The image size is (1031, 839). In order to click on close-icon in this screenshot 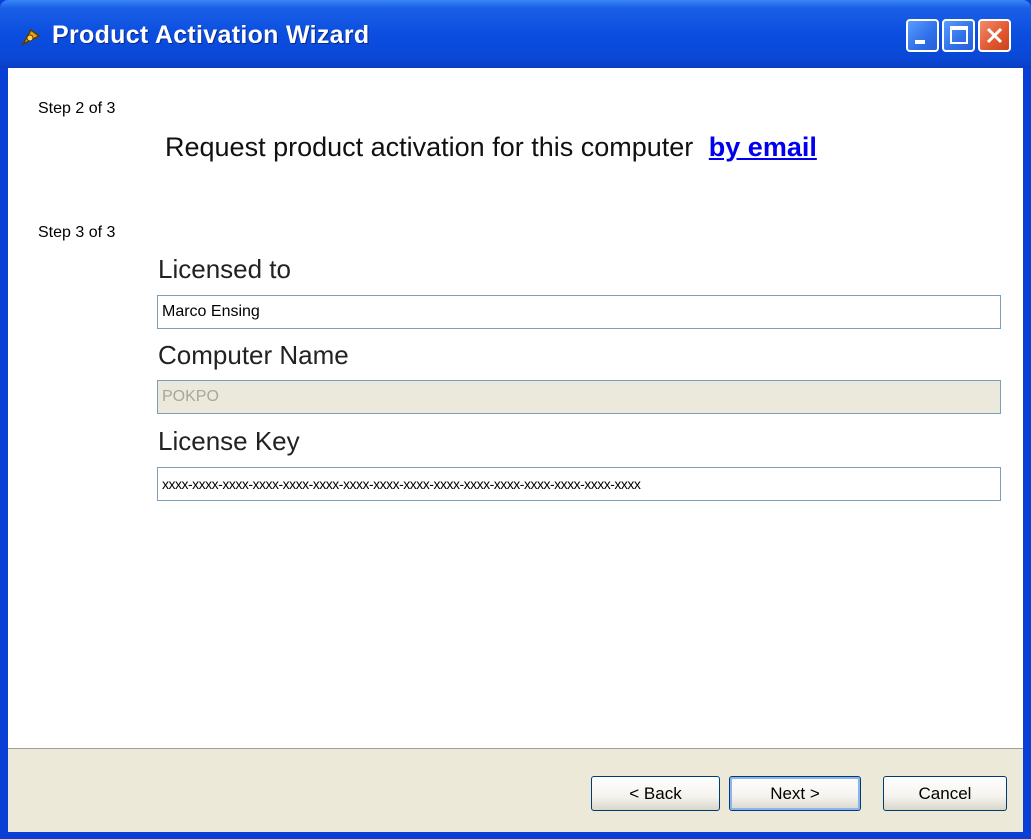, I will do `click(994, 35)`.